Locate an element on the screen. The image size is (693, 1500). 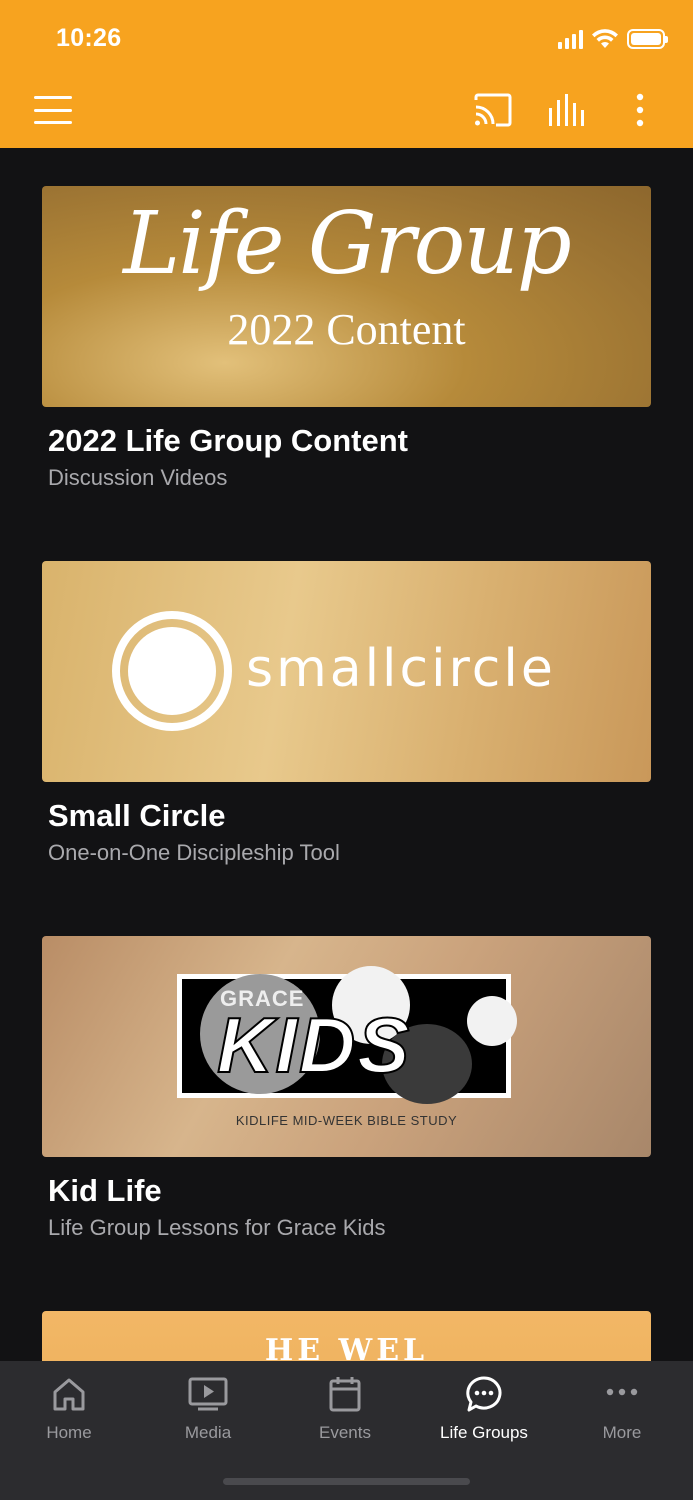
tab-home: Home is located at coordinates (69, 1408).